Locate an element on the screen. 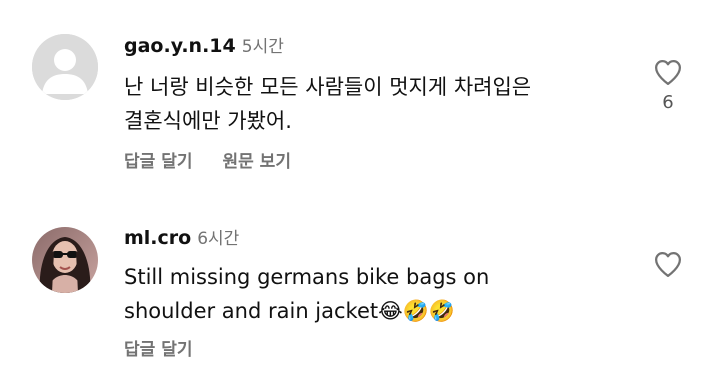 The width and height of the screenshot is (720, 379). comment-text-line: 결혼식에만 가봤어. is located at coordinates (208, 121).